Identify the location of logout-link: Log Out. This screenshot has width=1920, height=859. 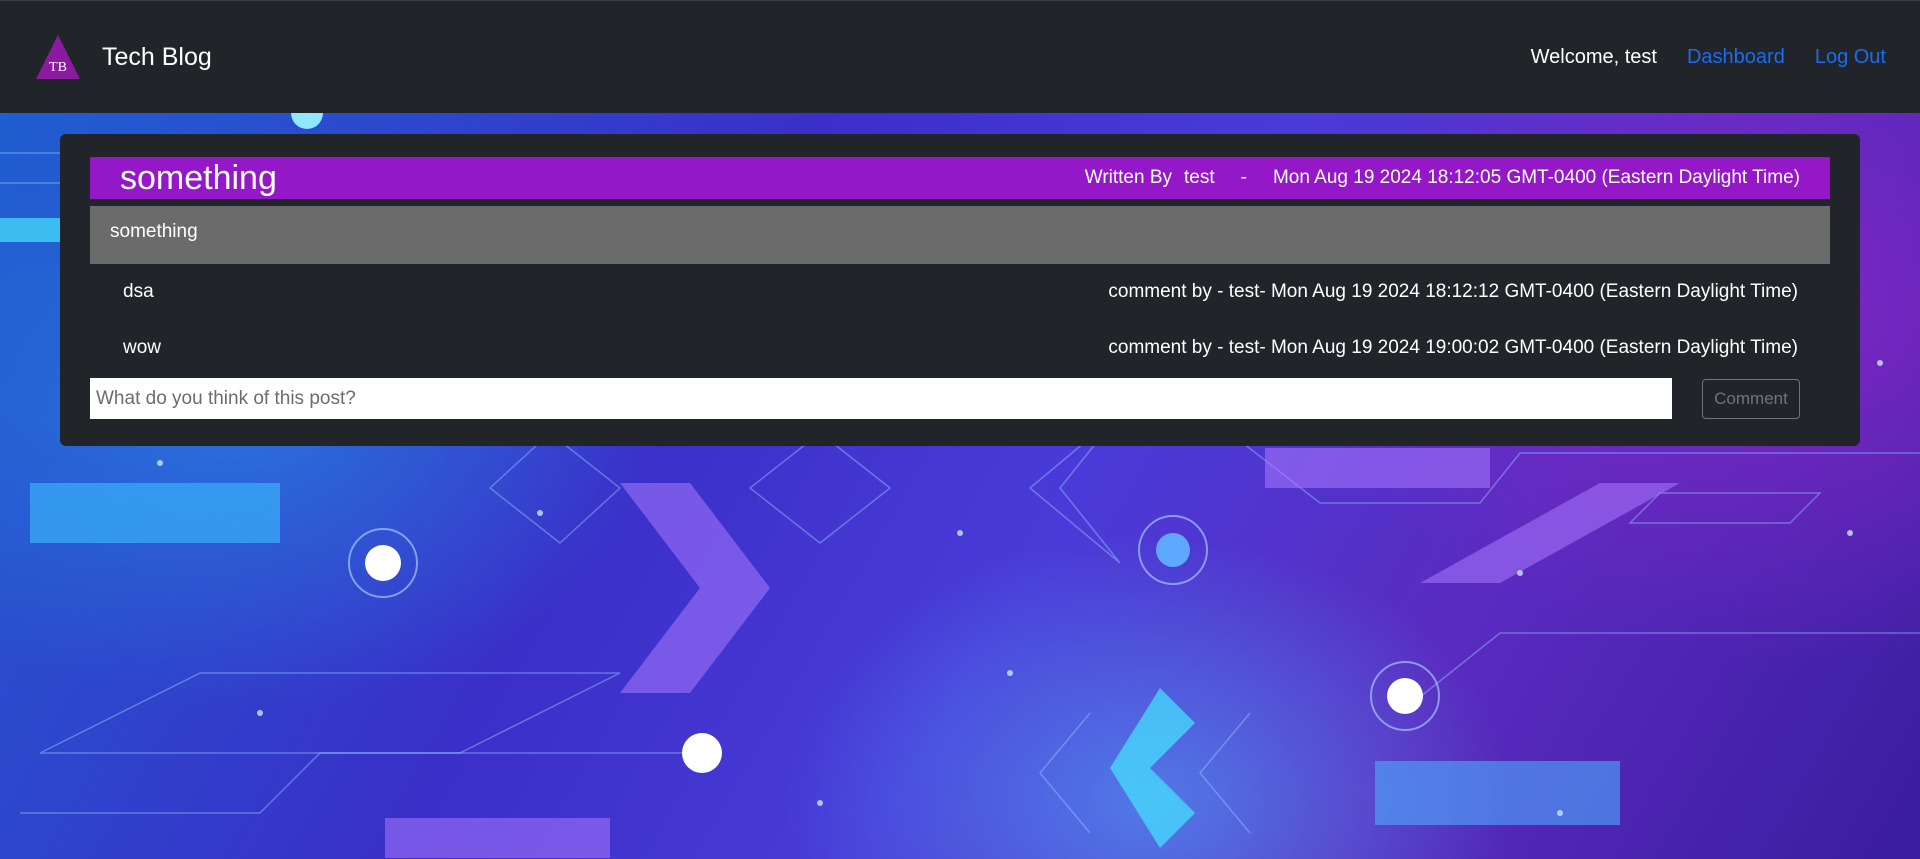
(1850, 57).